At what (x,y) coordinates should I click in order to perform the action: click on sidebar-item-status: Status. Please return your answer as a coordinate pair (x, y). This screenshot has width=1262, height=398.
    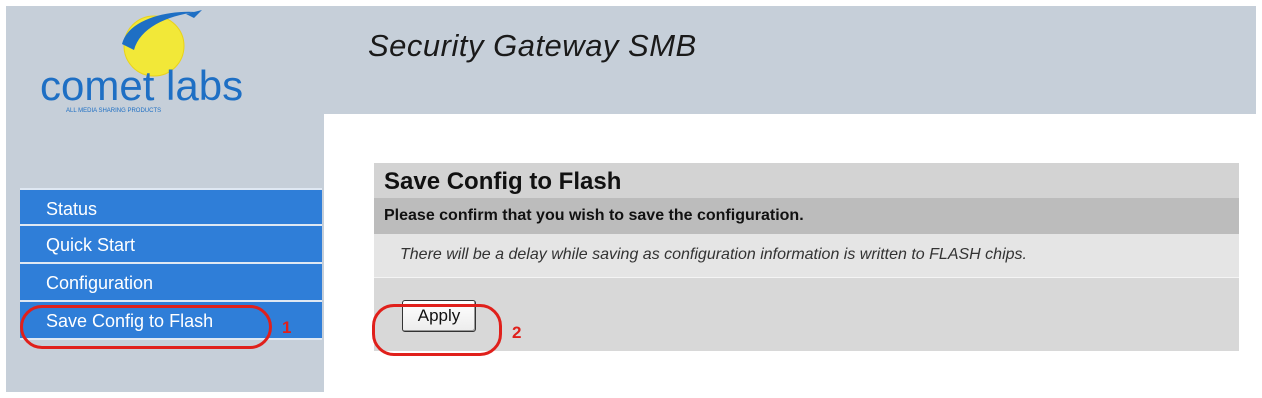
    Looking at the image, I should click on (171, 207).